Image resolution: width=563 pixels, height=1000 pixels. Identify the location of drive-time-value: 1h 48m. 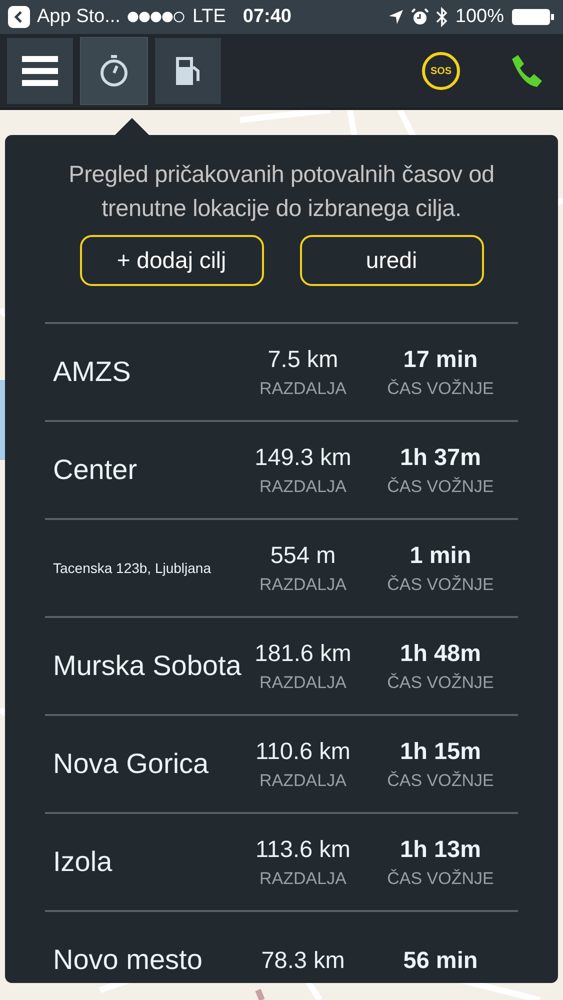
(440, 653).